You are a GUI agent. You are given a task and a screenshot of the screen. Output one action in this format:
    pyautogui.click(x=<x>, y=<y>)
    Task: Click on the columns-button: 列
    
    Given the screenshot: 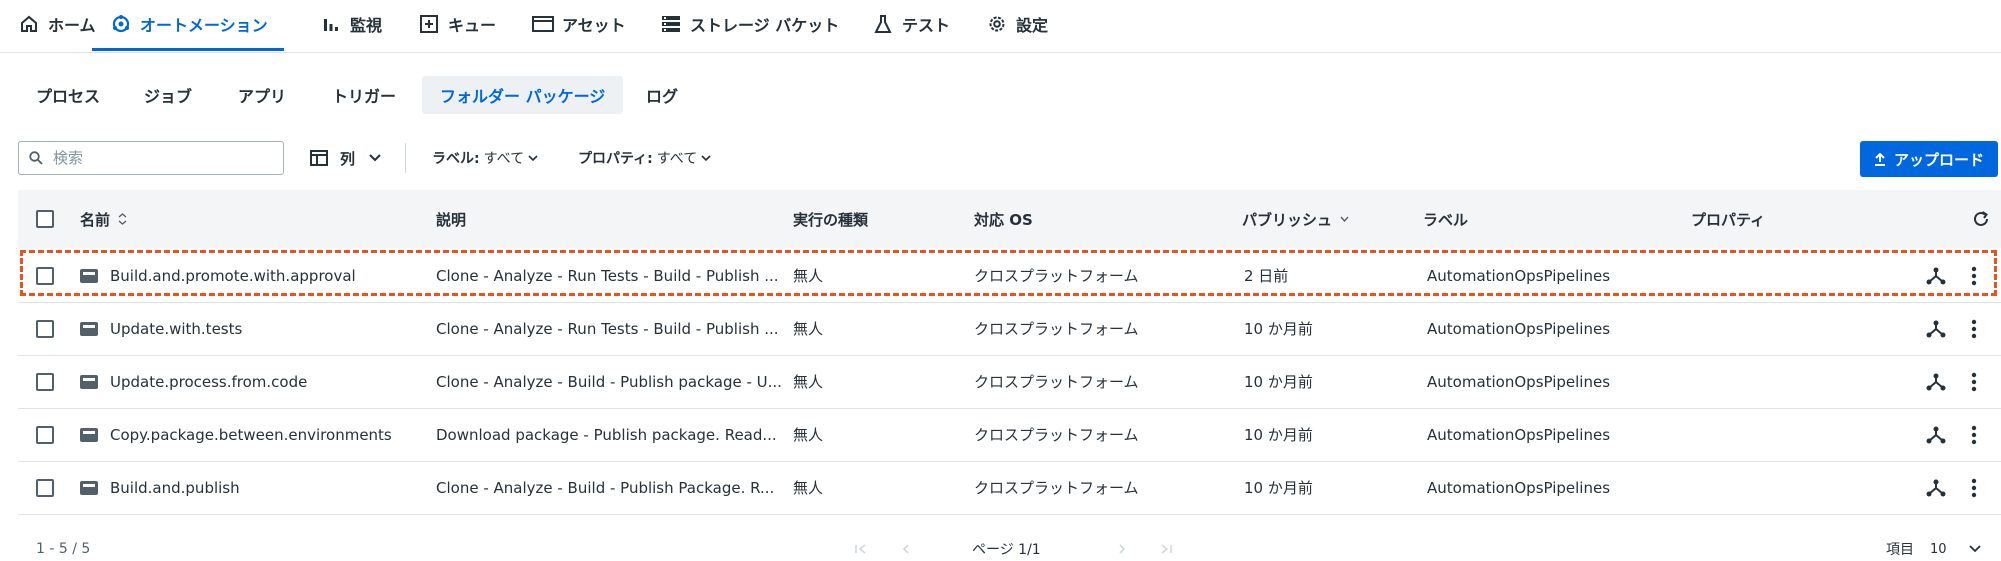 What is the action you would take?
    pyautogui.click(x=345, y=158)
    